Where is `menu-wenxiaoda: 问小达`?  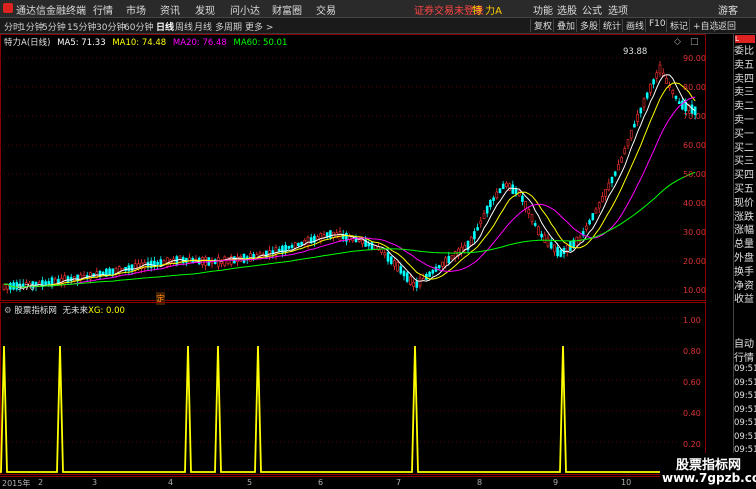
menu-wenxiaoda: 问小达 is located at coordinates (245, 9).